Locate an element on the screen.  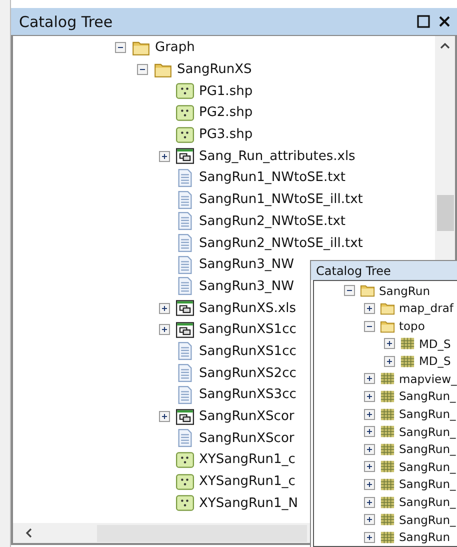
tree-item: SangRunXS.xls is located at coordinates (247, 308).